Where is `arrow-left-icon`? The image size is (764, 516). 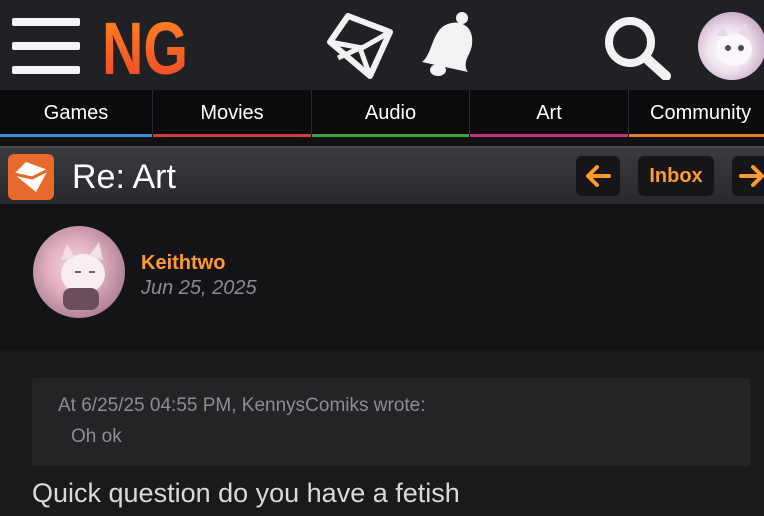
arrow-left-icon is located at coordinates (598, 176).